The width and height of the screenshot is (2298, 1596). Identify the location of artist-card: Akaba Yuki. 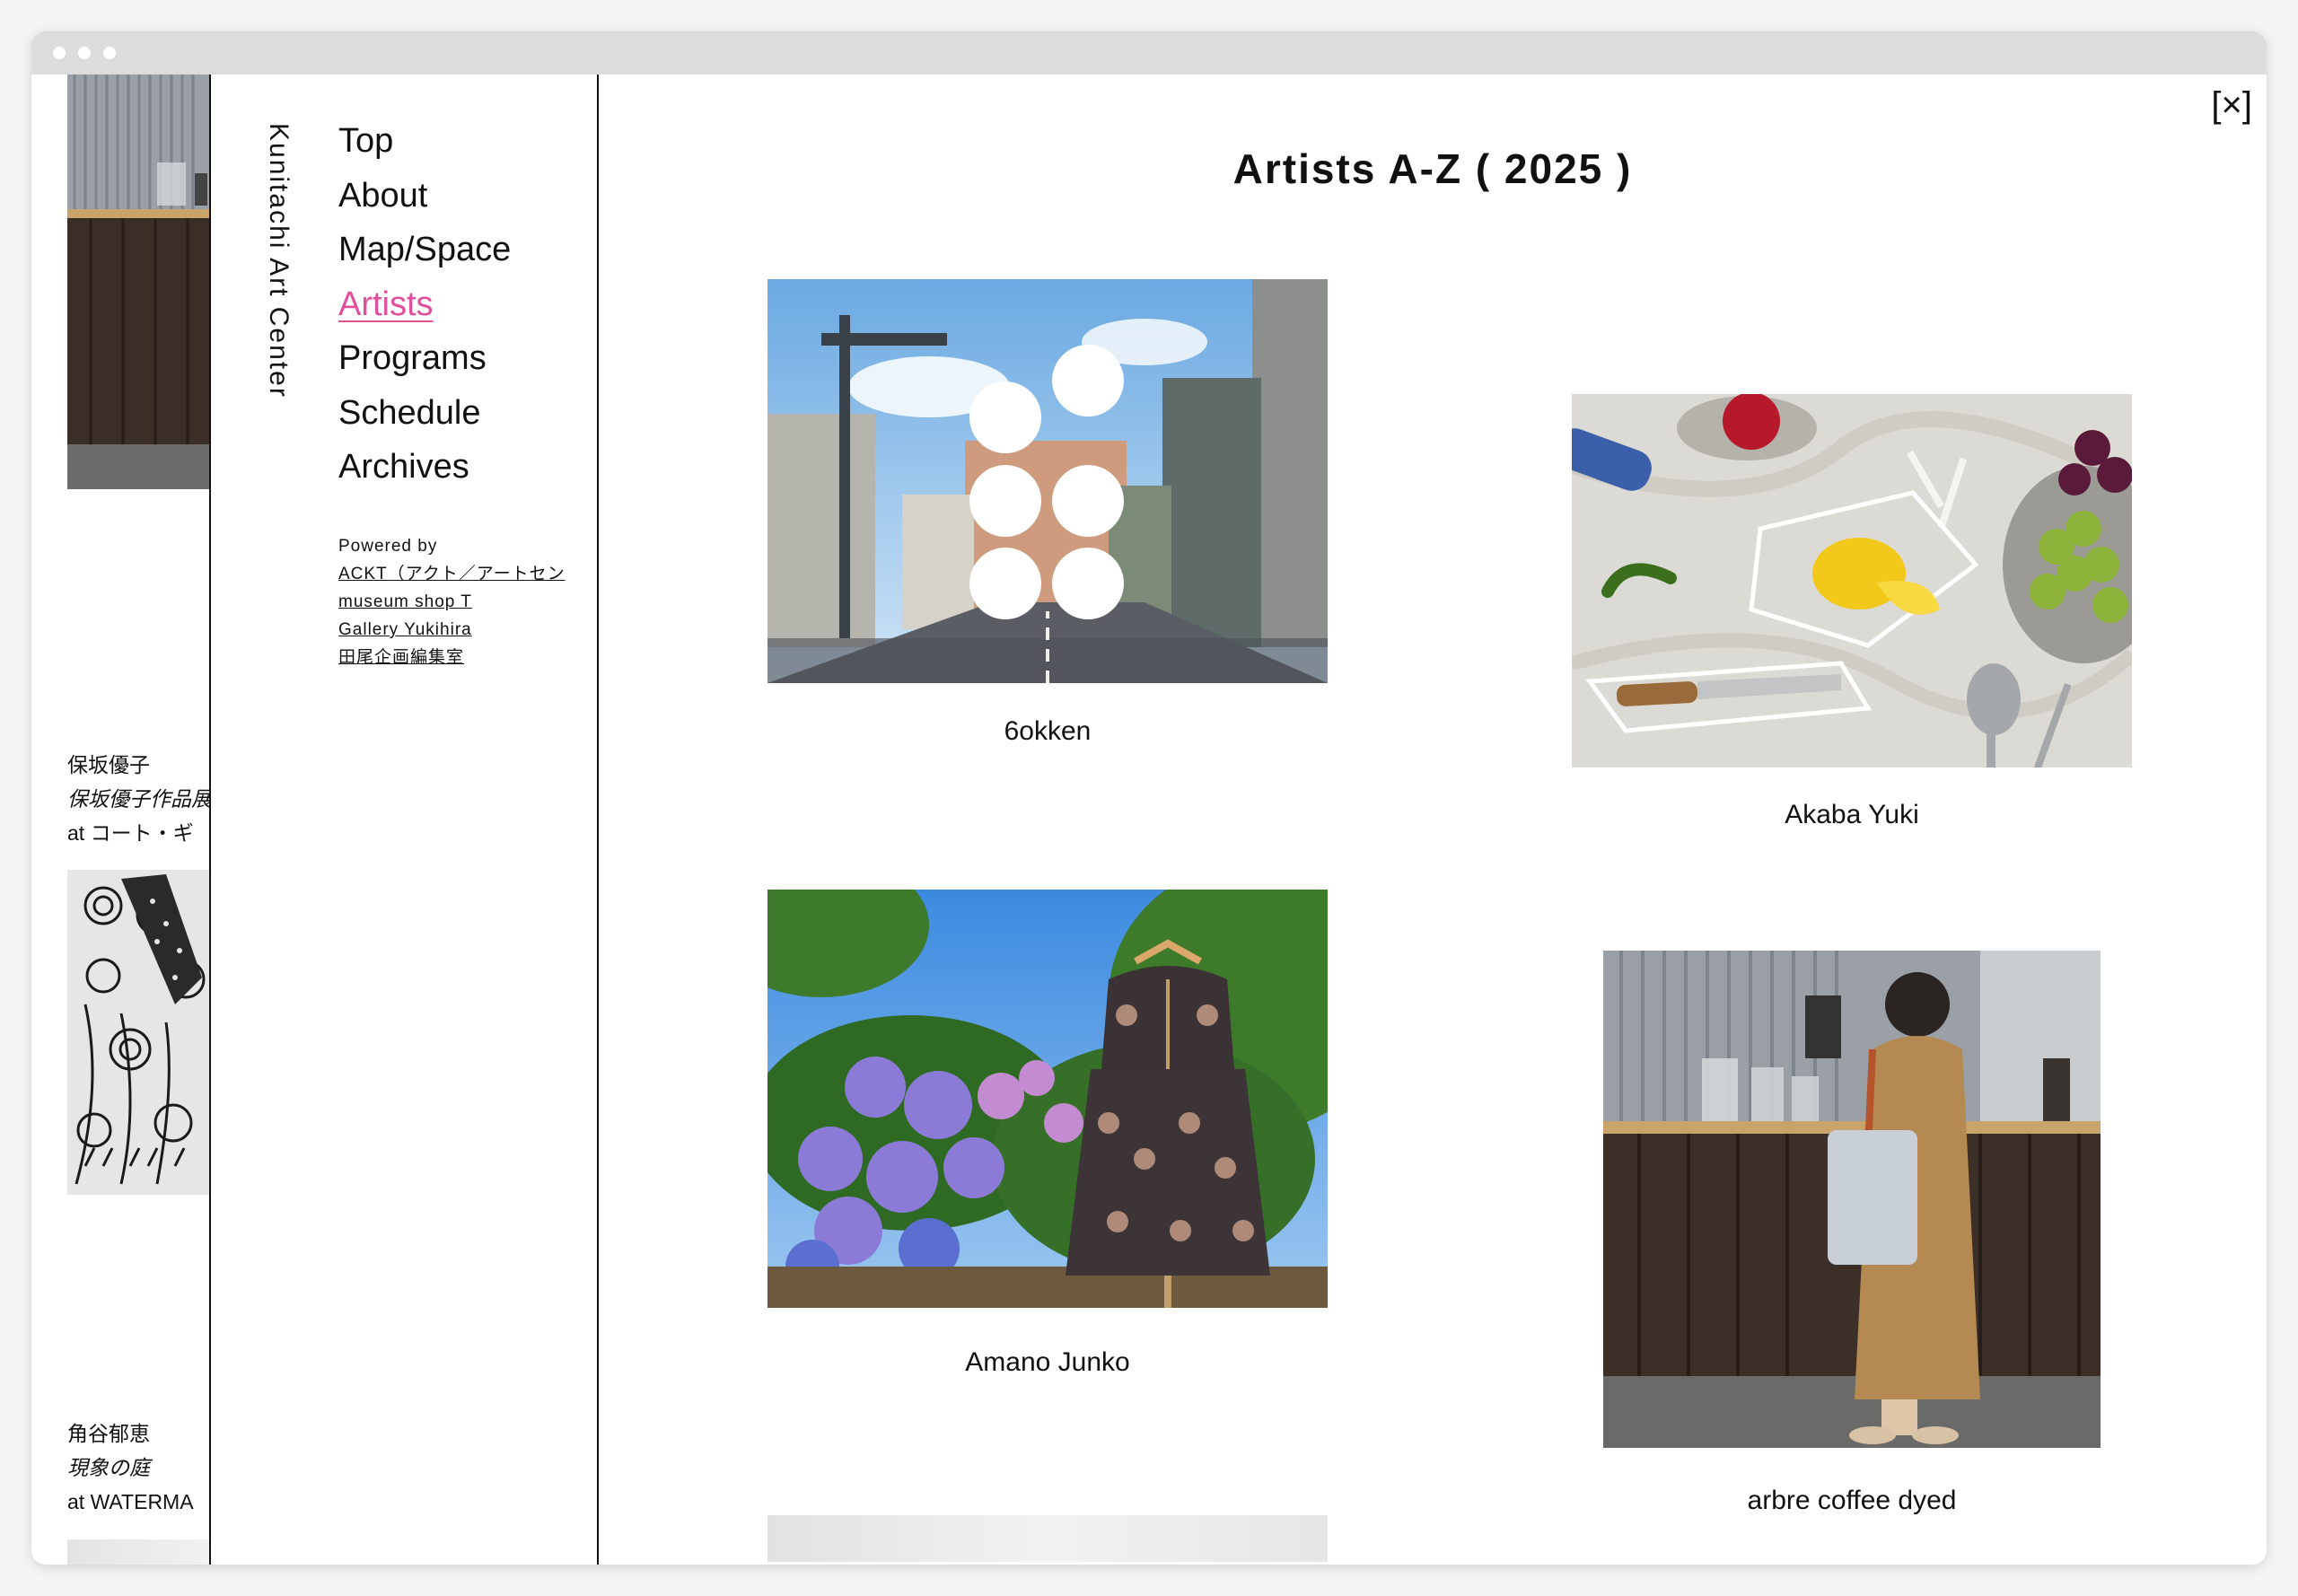
(1852, 623).